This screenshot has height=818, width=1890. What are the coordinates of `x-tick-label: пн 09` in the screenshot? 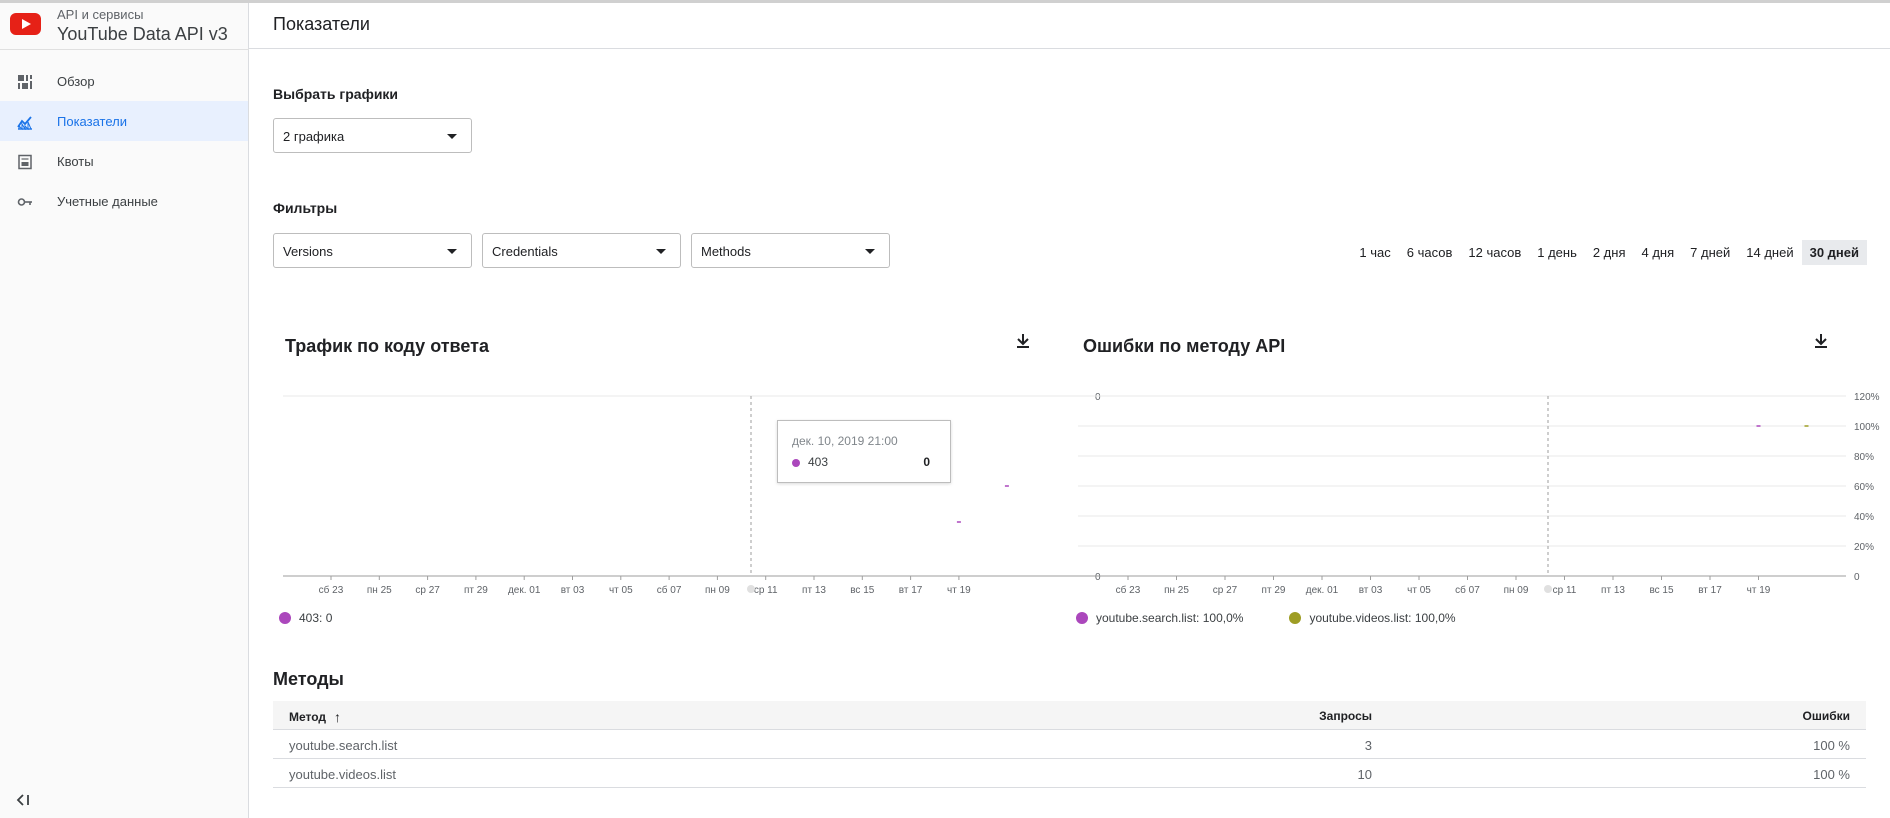 It's located at (1516, 590).